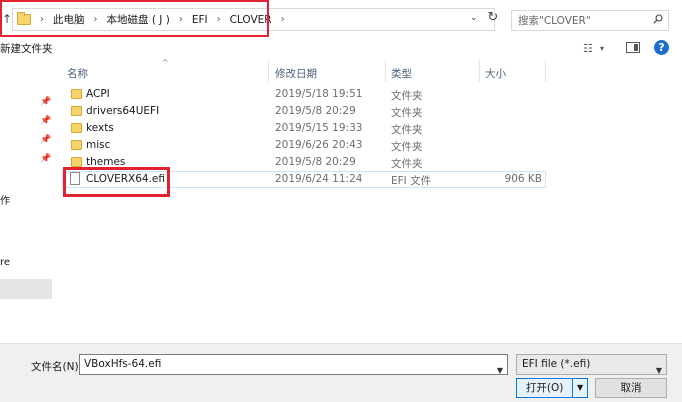  I want to click on new-folder-button: 新建文件夹, so click(26, 48).